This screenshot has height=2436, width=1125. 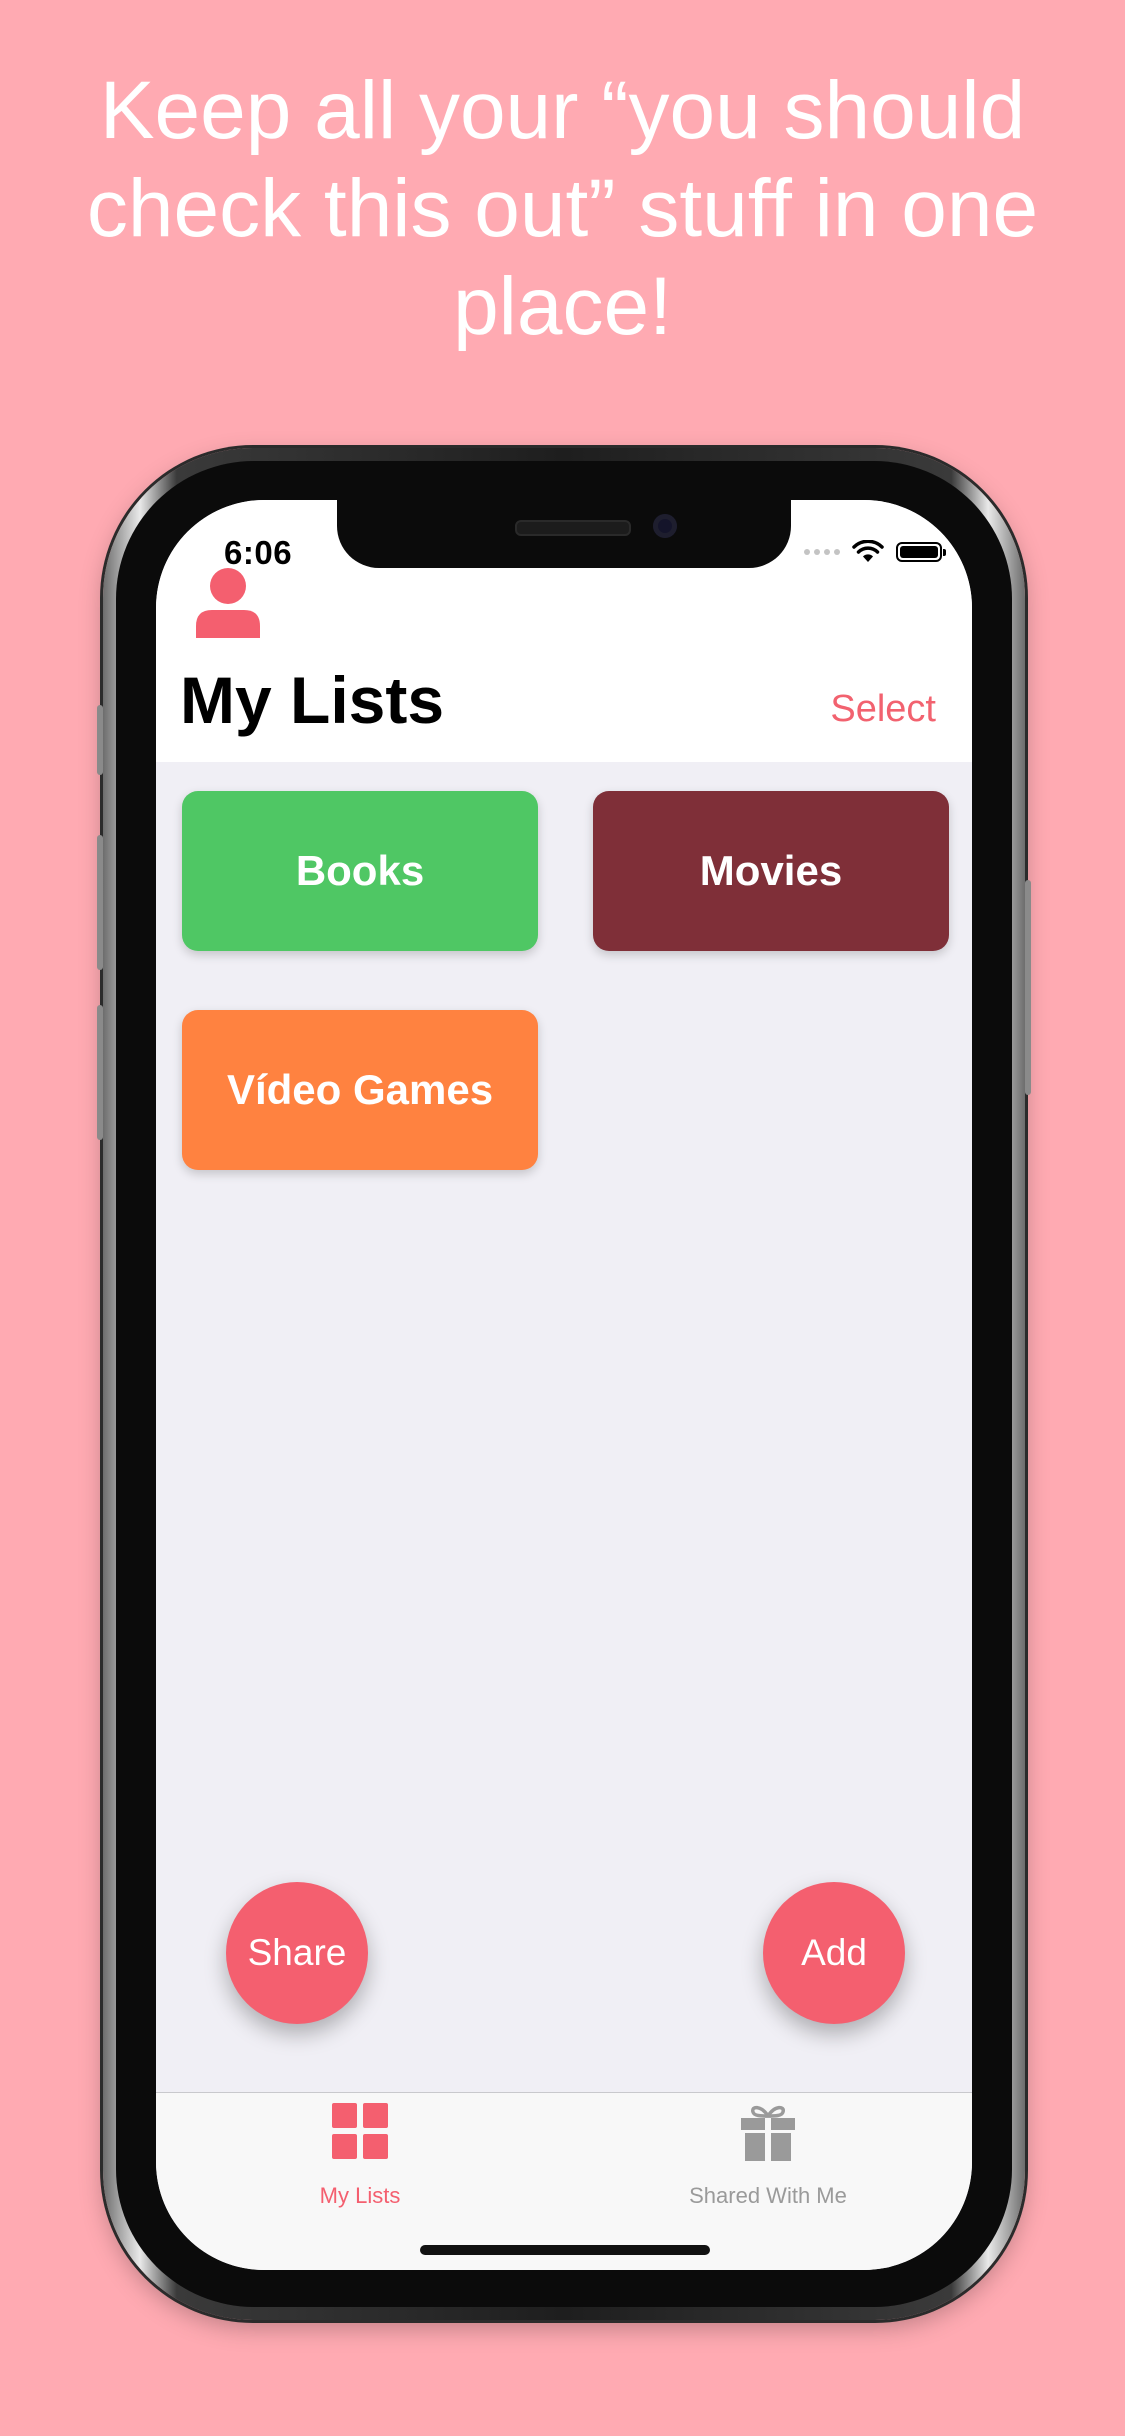 I want to click on person-icon, so click(x=228, y=602).